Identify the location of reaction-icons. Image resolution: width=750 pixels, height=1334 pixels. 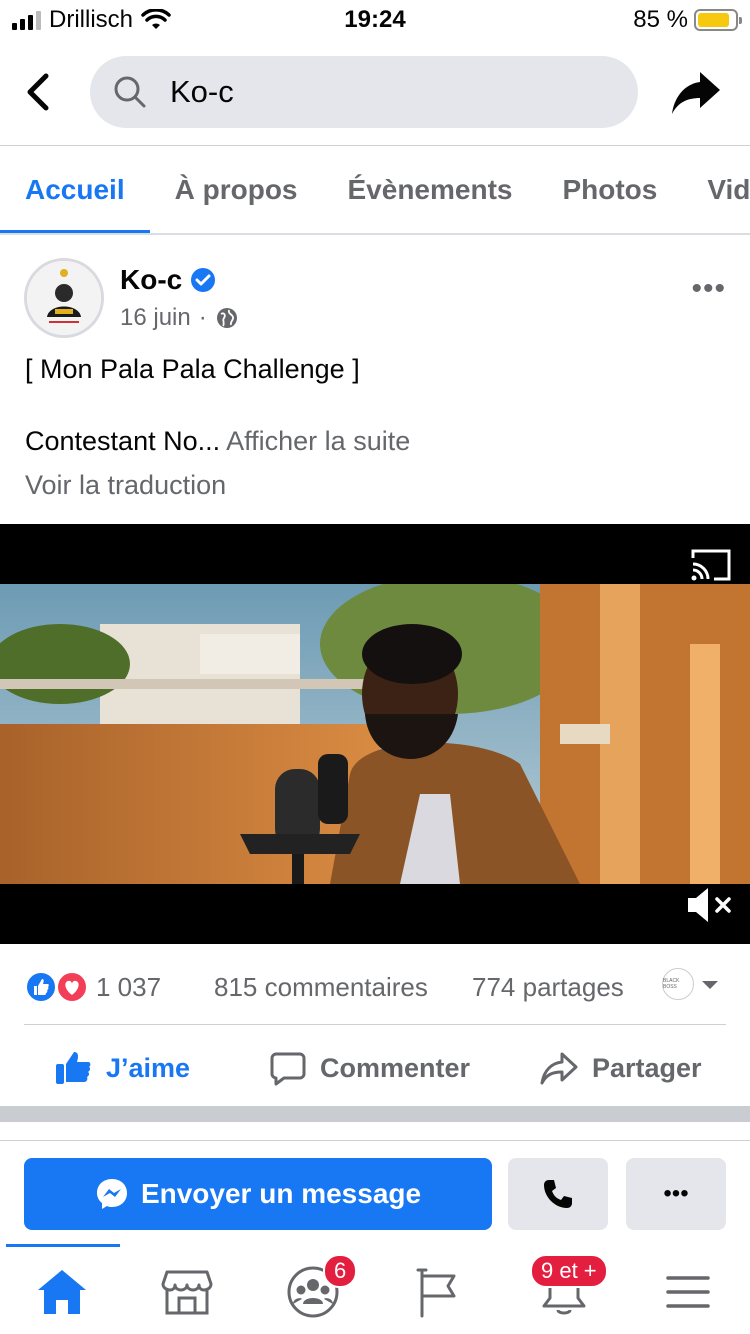
(57, 987).